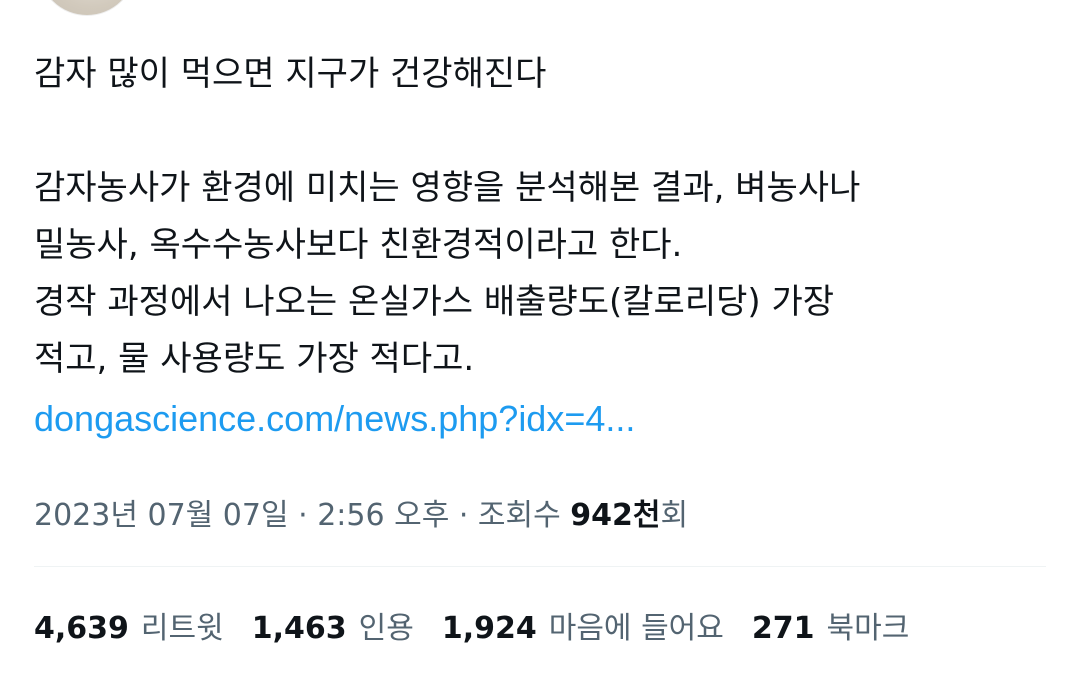  I want to click on views-label: 조회수, so click(524, 515).